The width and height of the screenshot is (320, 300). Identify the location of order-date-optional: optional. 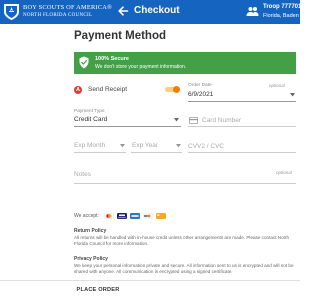
(277, 85).